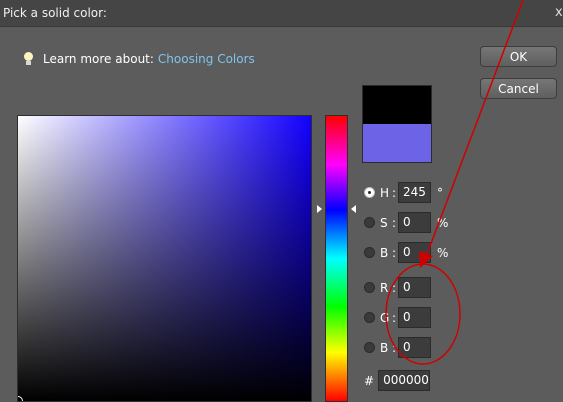  I want to click on red-radio, so click(369, 287).